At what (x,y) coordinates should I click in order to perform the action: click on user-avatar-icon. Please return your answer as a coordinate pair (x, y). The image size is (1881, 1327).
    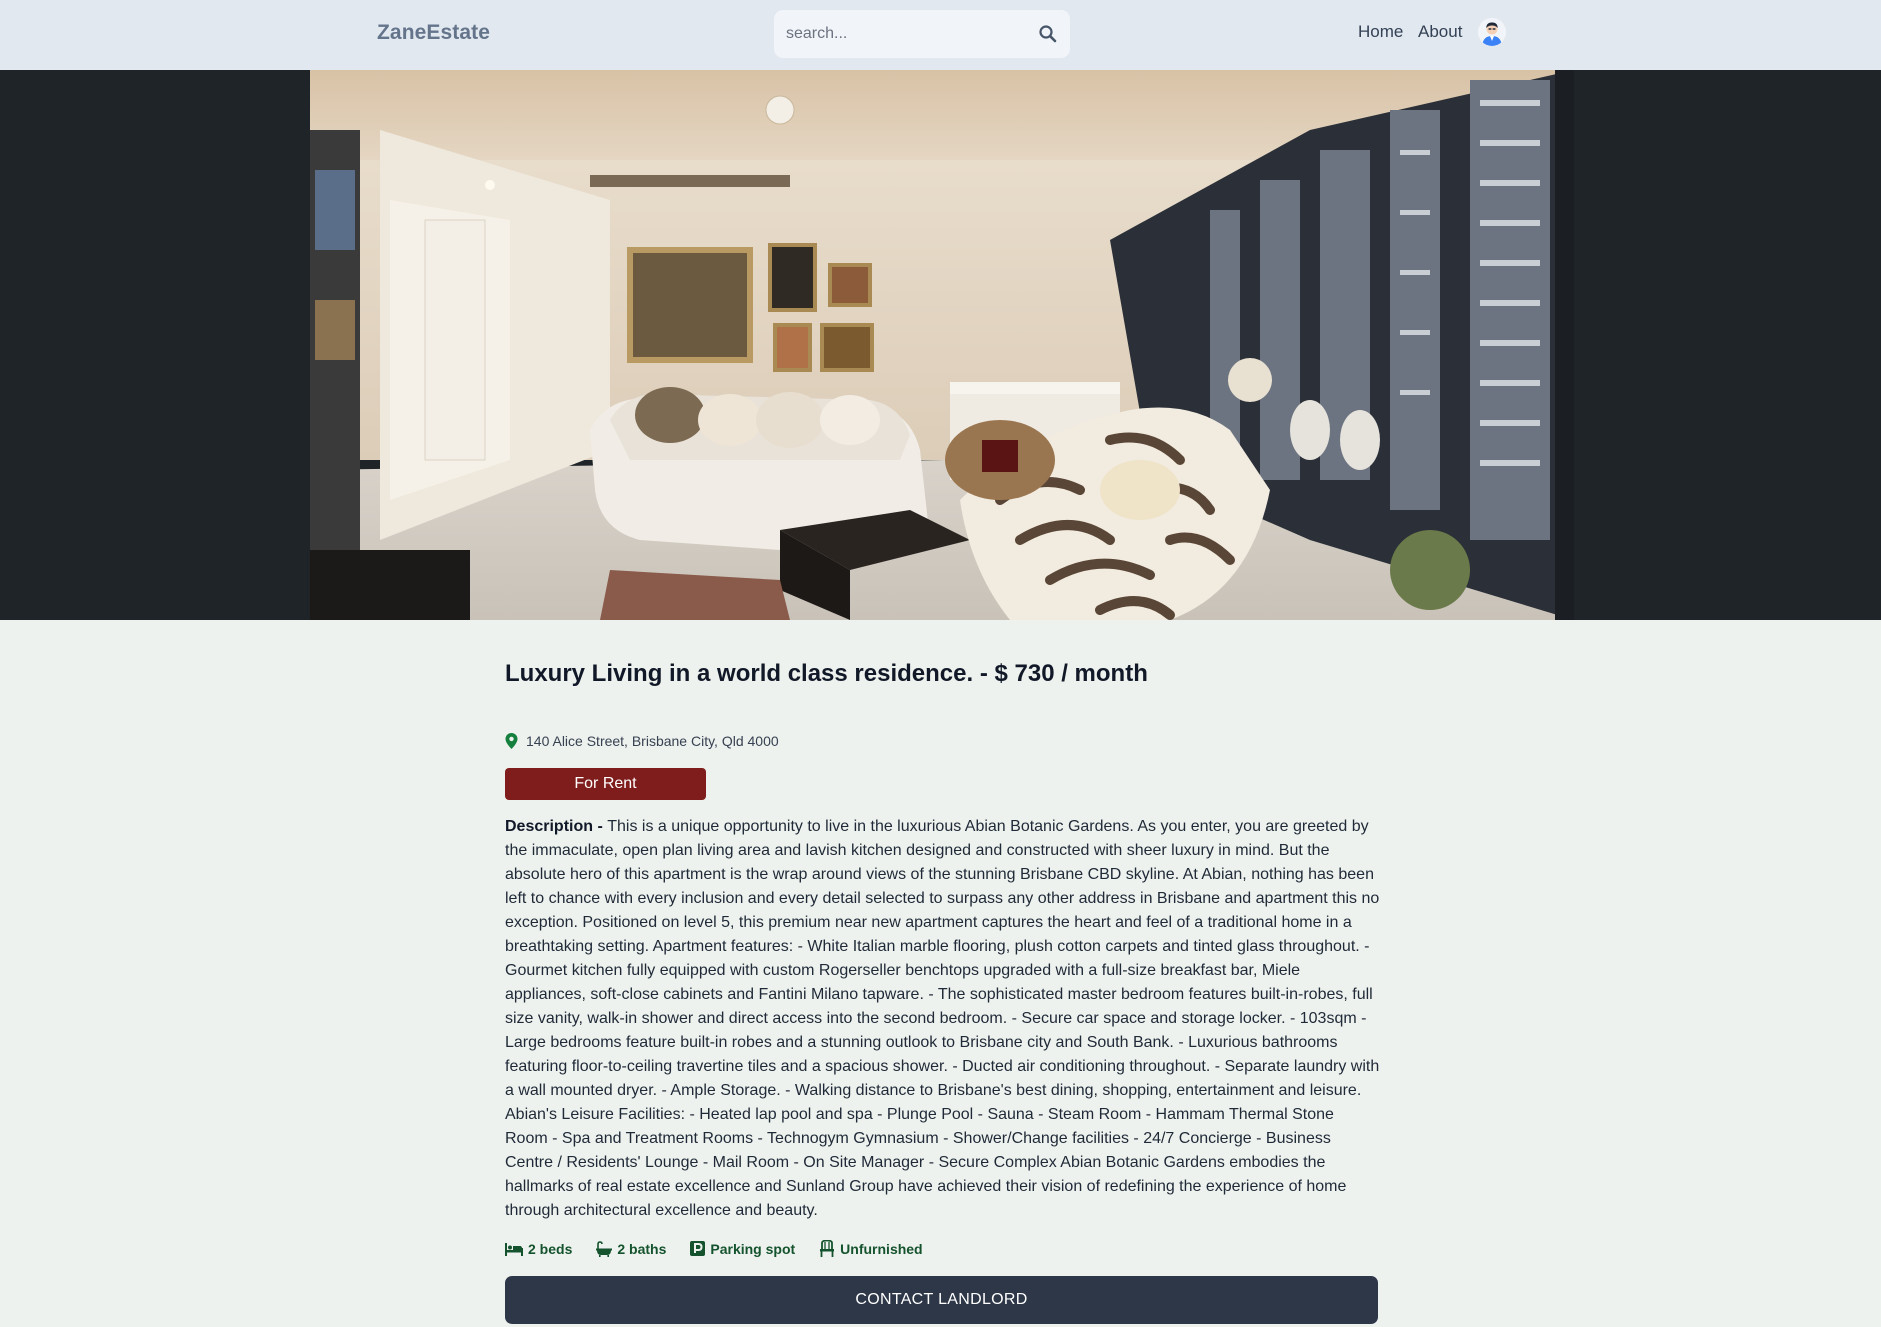
    Looking at the image, I should click on (1492, 32).